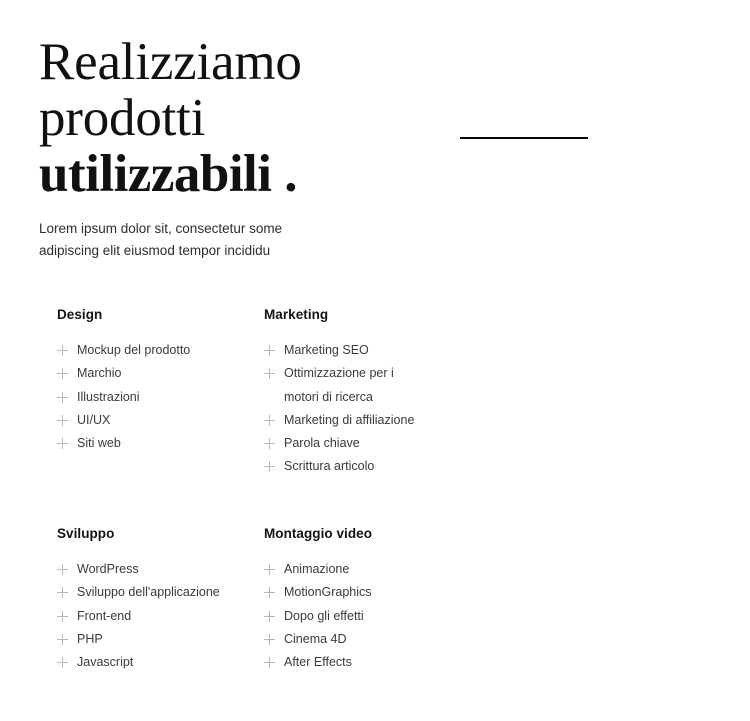 The image size is (750, 721). I want to click on column-heading: Design, so click(80, 314).